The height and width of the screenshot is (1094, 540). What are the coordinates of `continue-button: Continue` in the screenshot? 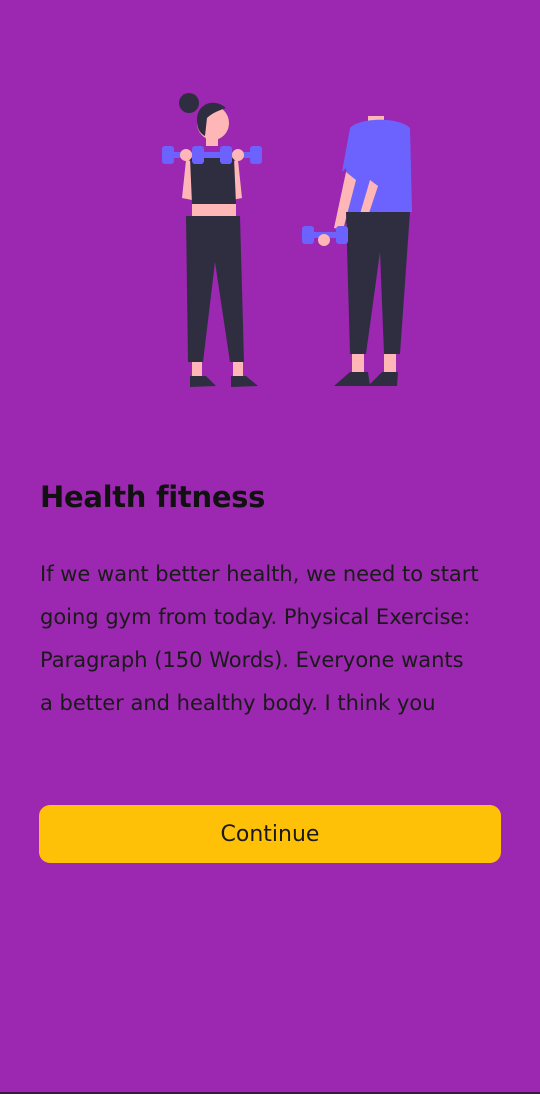 It's located at (270, 834).